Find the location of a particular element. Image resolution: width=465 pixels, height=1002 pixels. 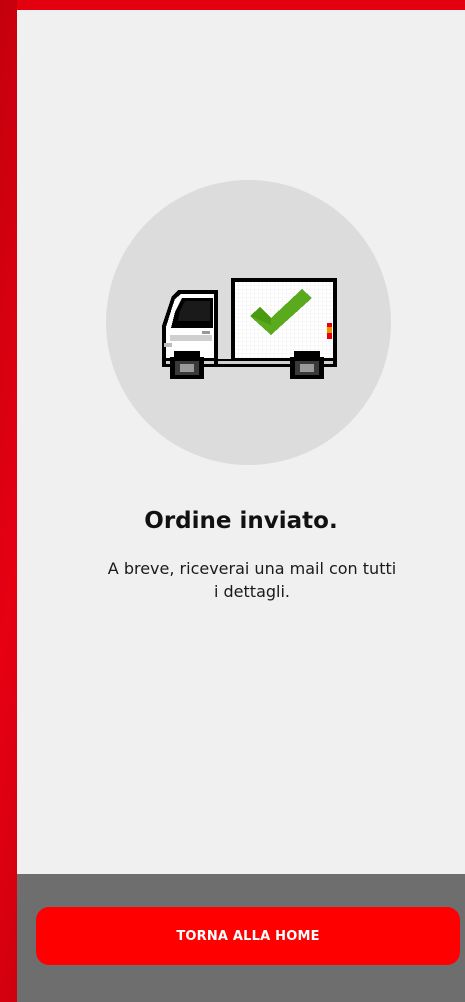

top-brand-bar is located at coordinates (232, 5).